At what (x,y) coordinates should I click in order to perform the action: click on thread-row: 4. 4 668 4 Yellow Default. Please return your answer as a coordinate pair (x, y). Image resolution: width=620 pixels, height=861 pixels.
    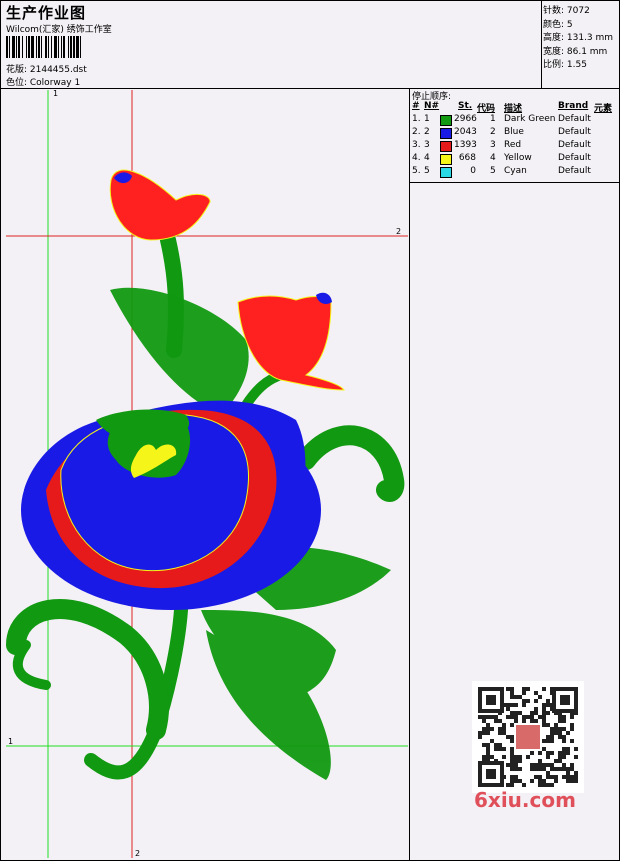
    Looking at the image, I should click on (514, 159).